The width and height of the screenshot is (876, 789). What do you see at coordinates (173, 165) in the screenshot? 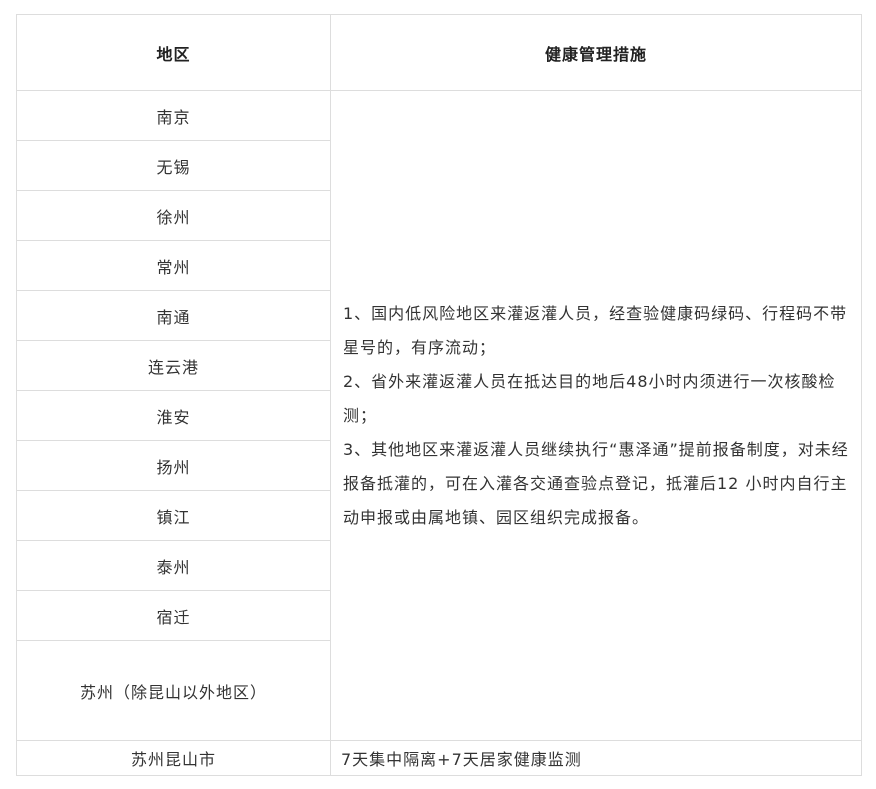
I see `region-cell: 无锡` at bounding box center [173, 165].